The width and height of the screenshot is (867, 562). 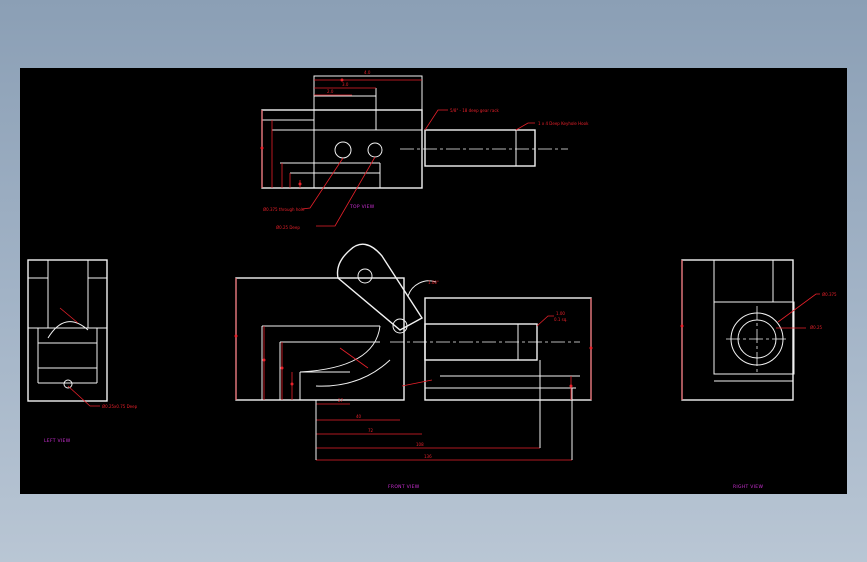 What do you see at coordinates (560, 313) in the screenshot?
I see `svg-text: 1.00` at bounding box center [560, 313].